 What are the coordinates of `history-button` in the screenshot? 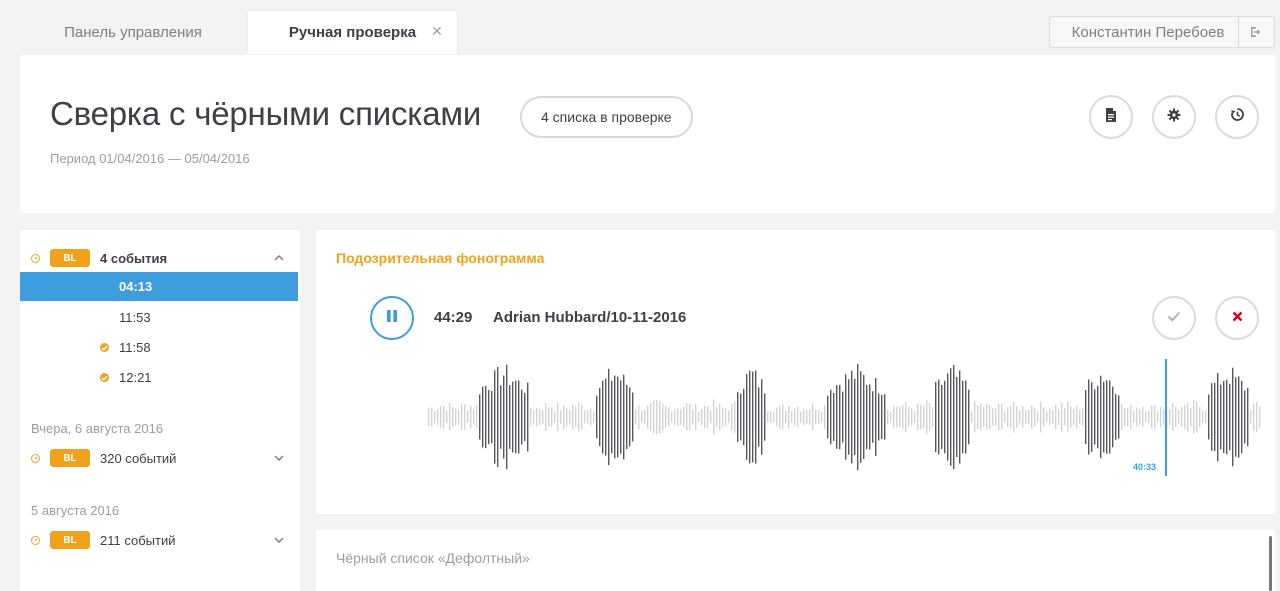 It's located at (1237, 117).